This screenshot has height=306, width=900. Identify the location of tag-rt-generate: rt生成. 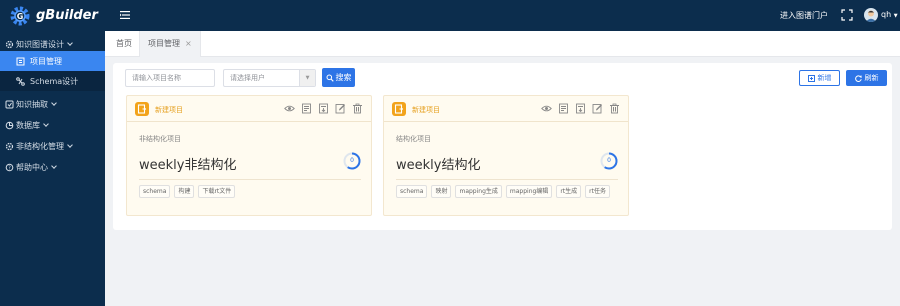
(569, 191).